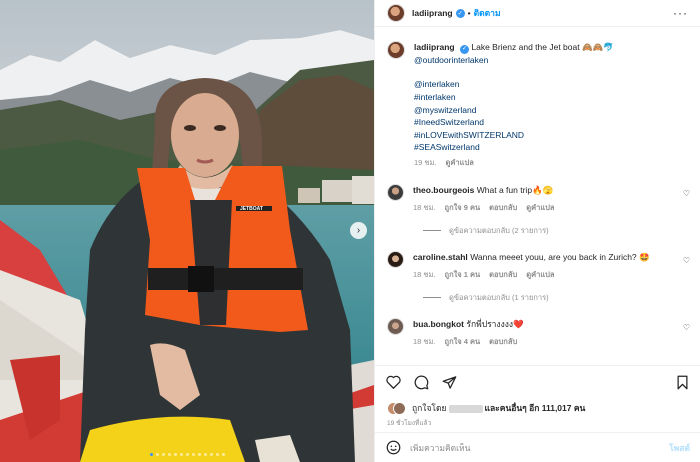 This screenshot has width=700, height=462. What do you see at coordinates (434, 47) in the screenshot?
I see `caption-username: ladiiprang` at bounding box center [434, 47].